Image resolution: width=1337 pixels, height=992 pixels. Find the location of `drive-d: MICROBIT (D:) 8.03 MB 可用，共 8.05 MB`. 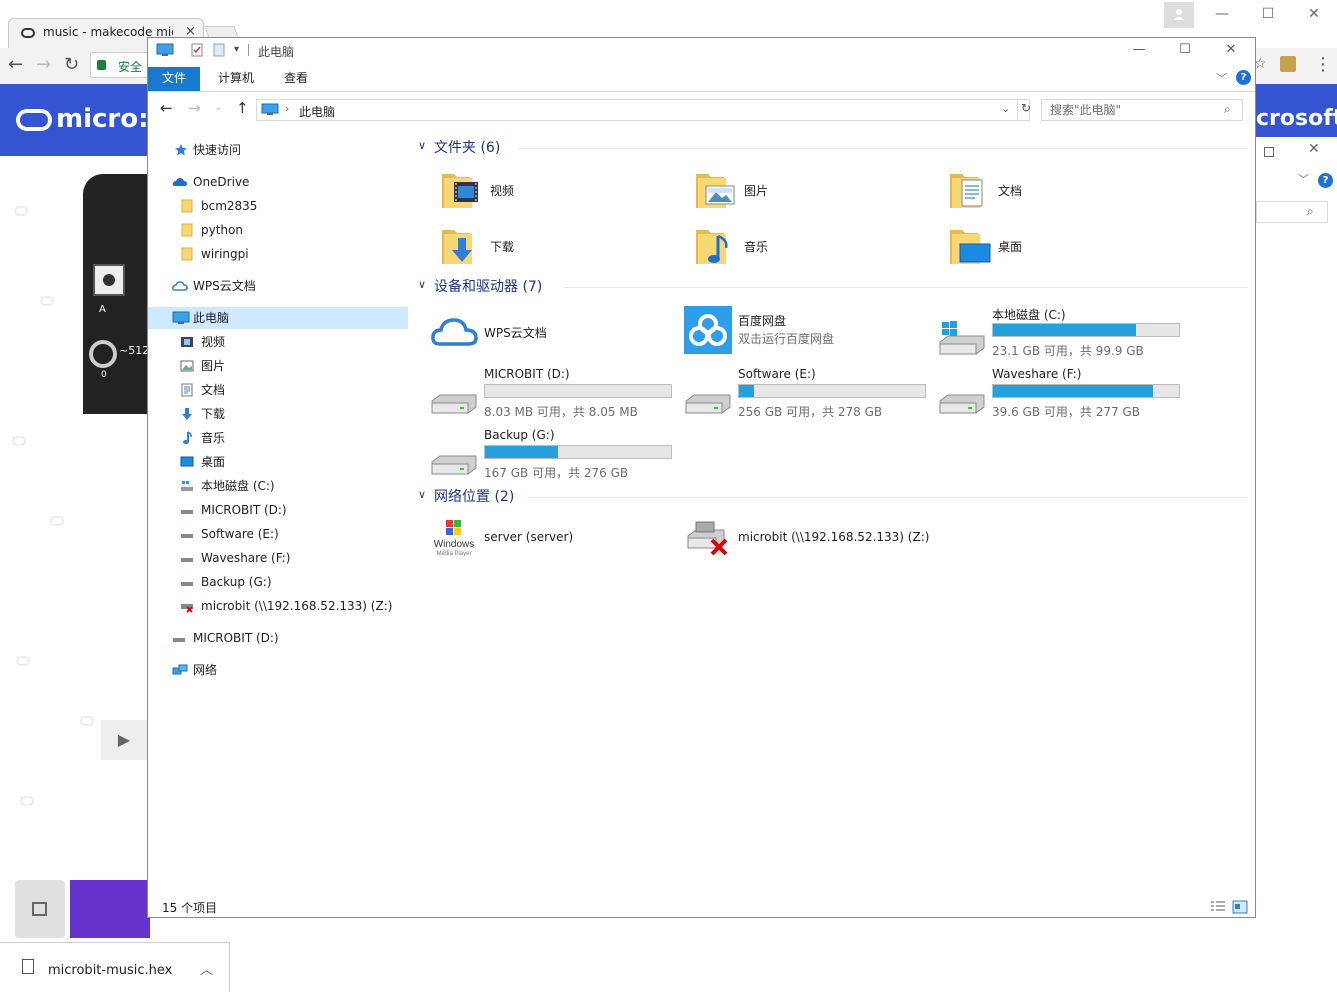

drive-d: MICROBIT (D:) 8.03 MB 可用，共 8.05 MB is located at coordinates (555, 395).